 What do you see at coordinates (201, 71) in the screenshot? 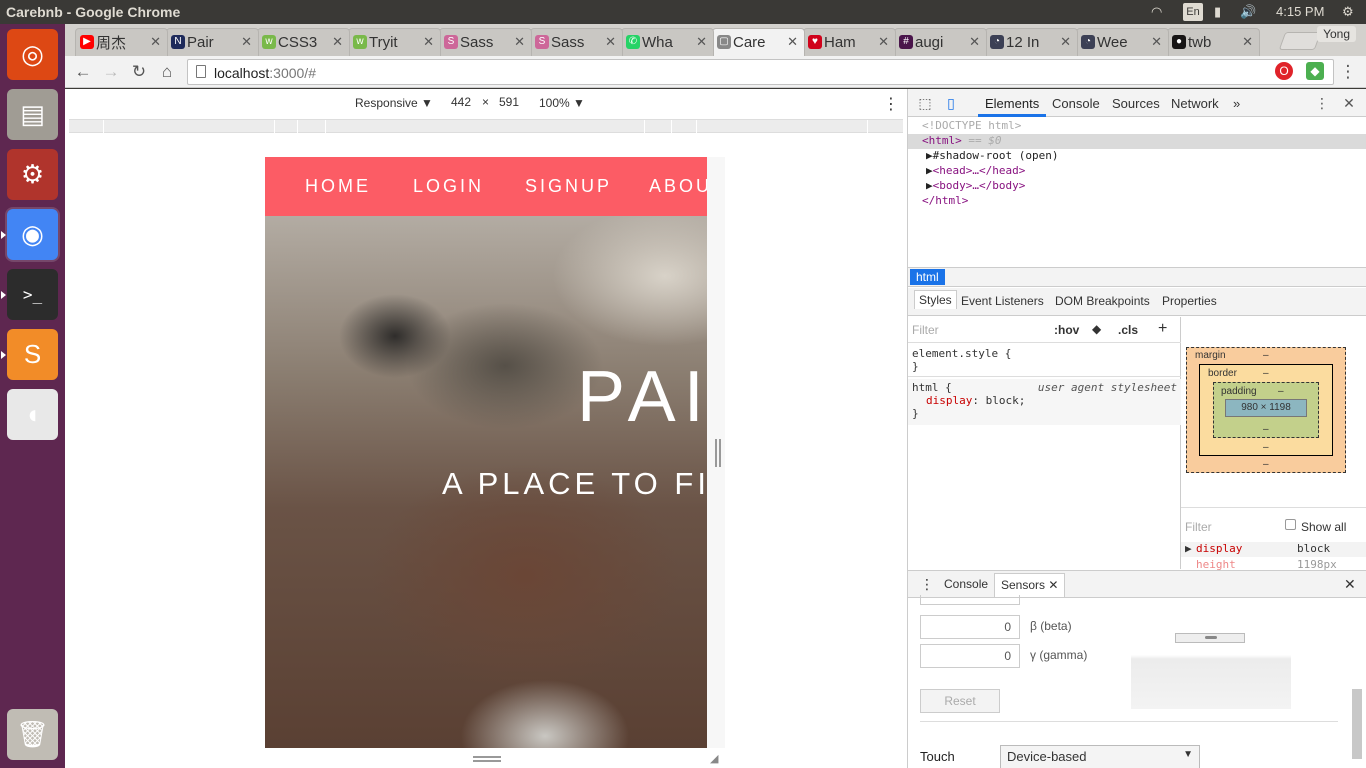
I see `page-info-icon` at bounding box center [201, 71].